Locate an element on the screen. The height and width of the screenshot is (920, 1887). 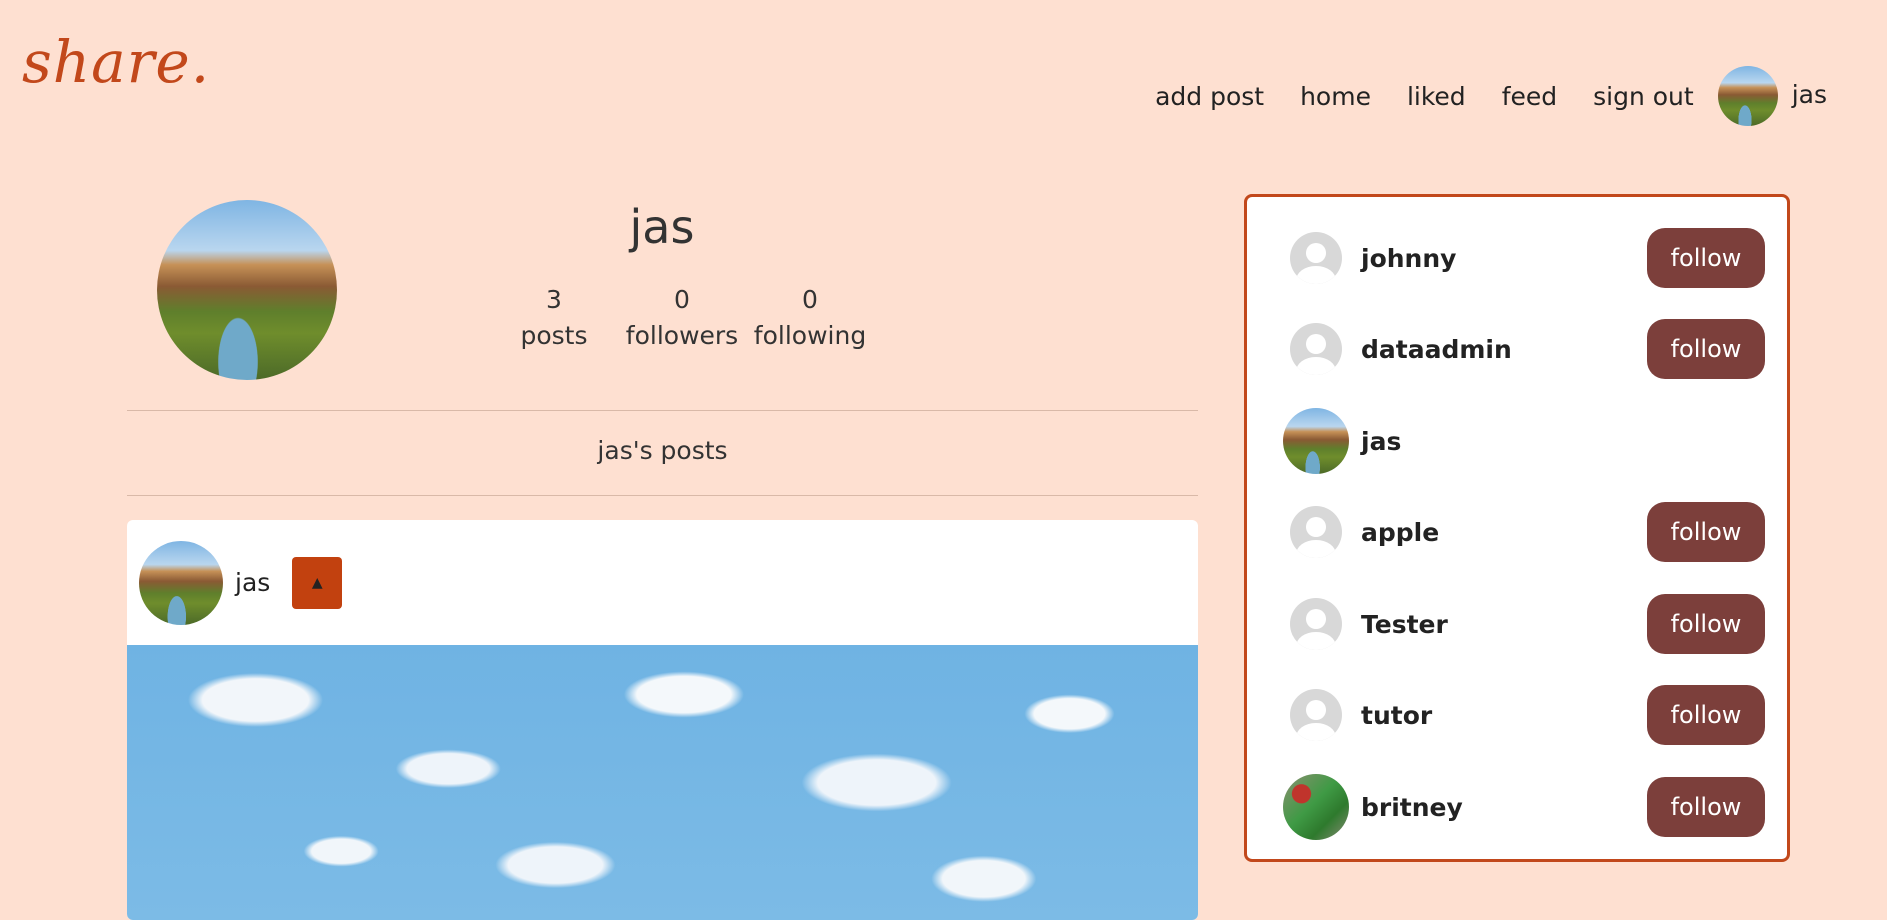
user-row-apple: apple follow is located at coordinates (1524, 532).